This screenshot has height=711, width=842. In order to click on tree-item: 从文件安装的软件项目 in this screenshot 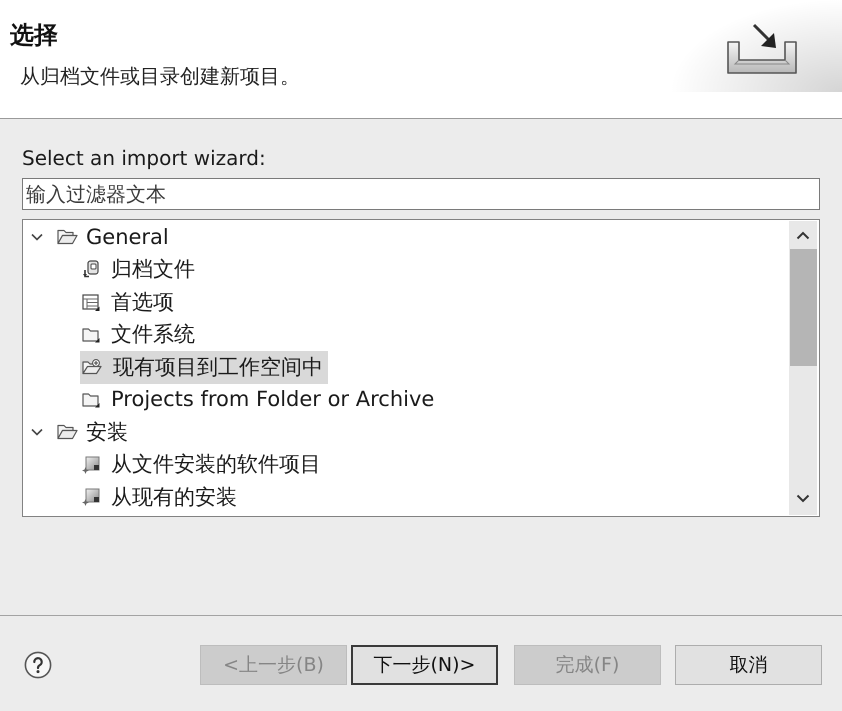, I will do `click(203, 464)`.